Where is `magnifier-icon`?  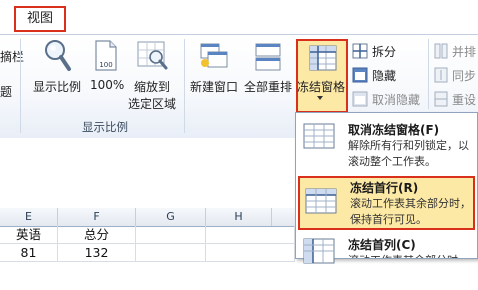
magnifier-icon is located at coordinates (58, 55).